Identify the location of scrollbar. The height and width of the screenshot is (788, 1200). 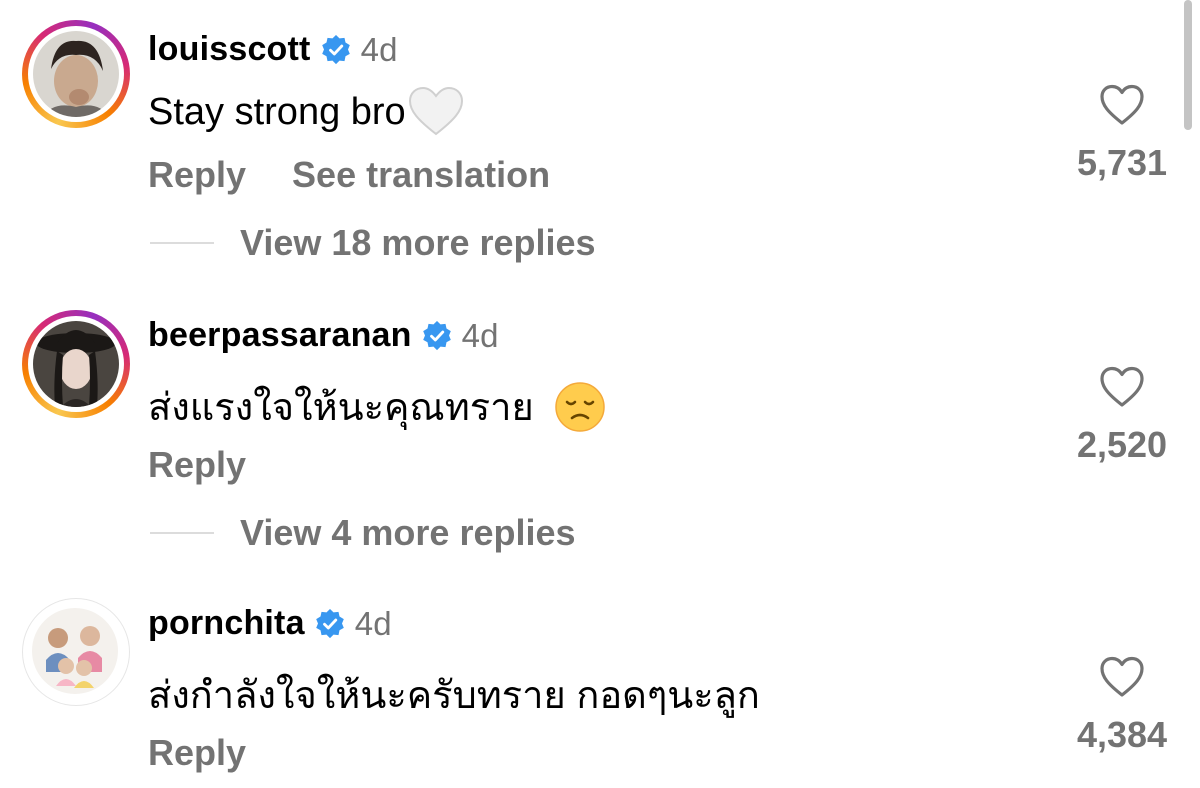
(1188, 65).